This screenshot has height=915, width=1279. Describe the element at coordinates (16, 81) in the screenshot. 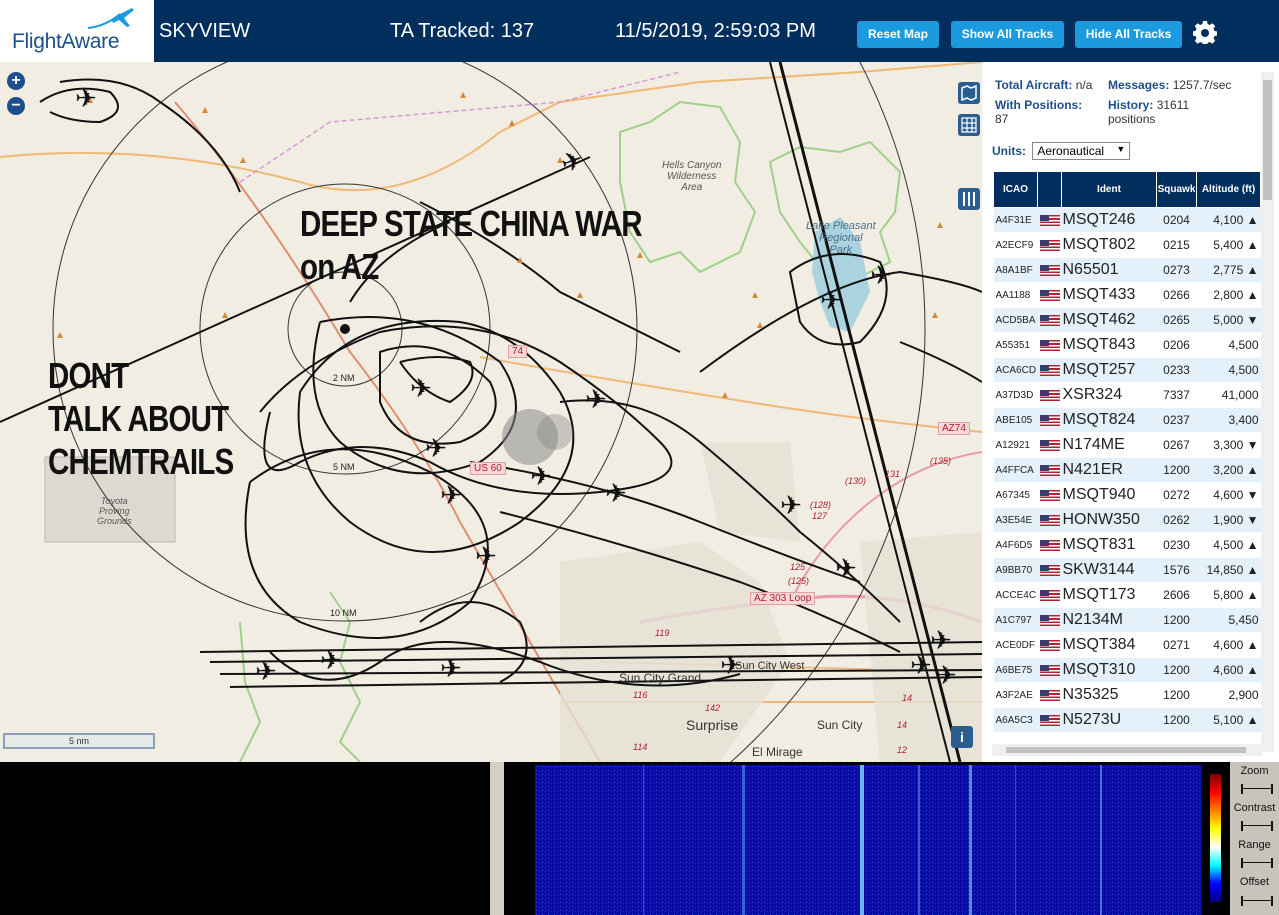

I see `zoom-in-button: +` at that location.